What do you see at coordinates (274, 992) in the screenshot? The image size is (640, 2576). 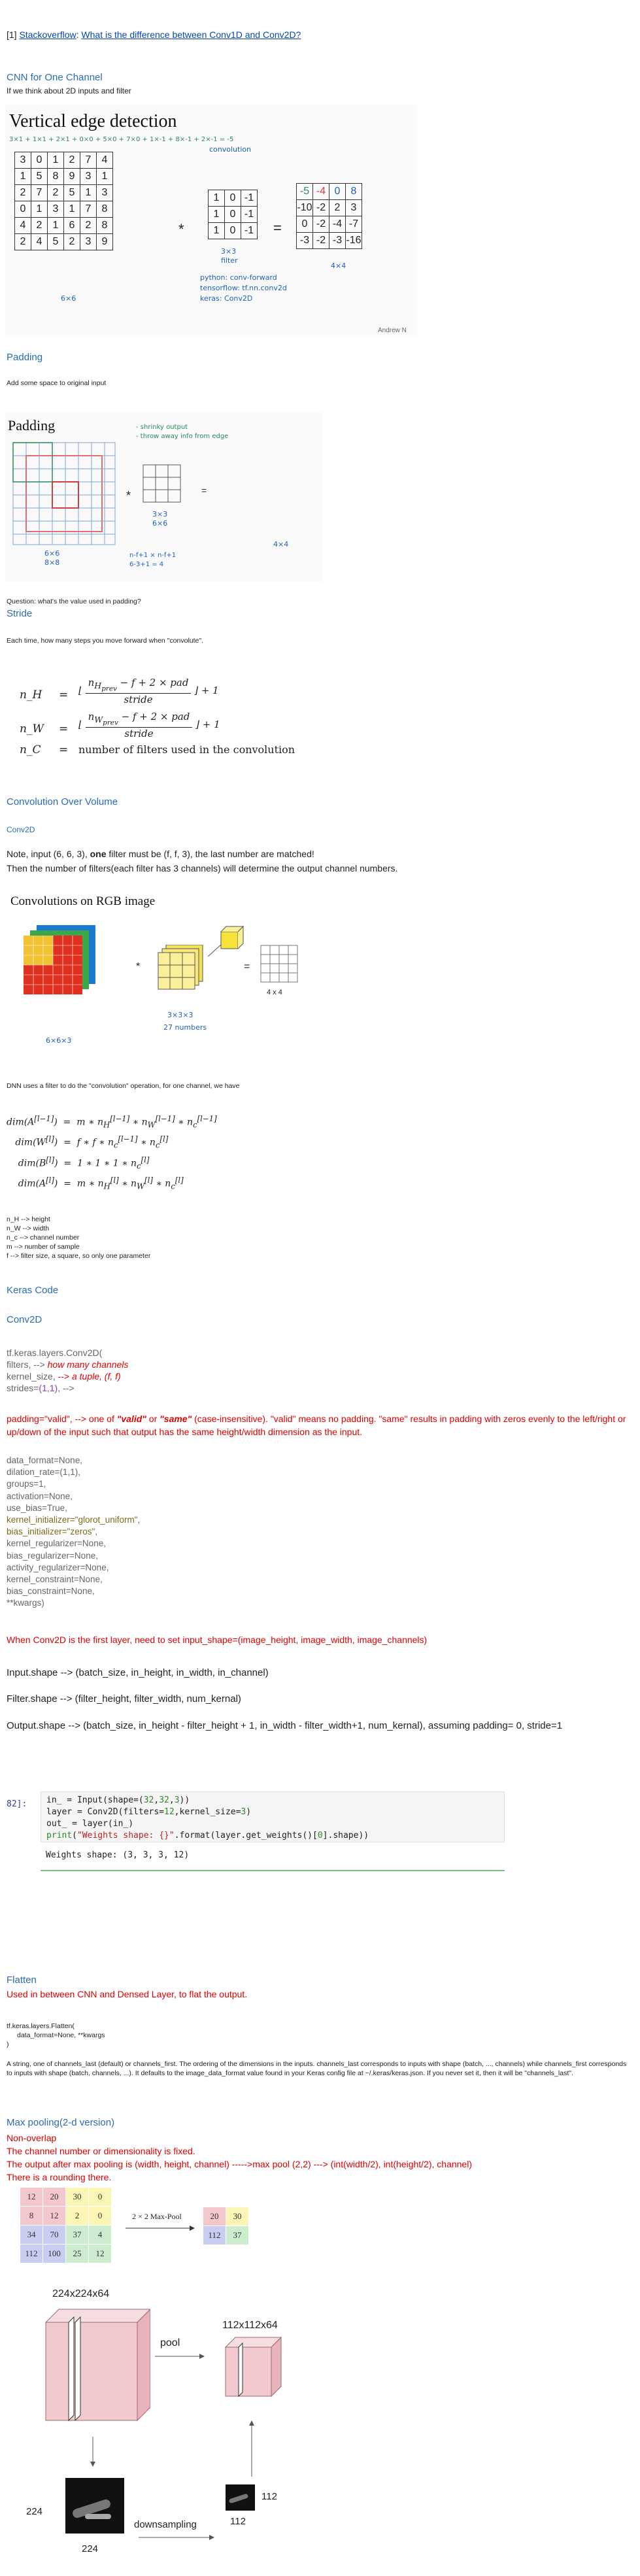 I see `rgb-out-label: 4 x 4` at bounding box center [274, 992].